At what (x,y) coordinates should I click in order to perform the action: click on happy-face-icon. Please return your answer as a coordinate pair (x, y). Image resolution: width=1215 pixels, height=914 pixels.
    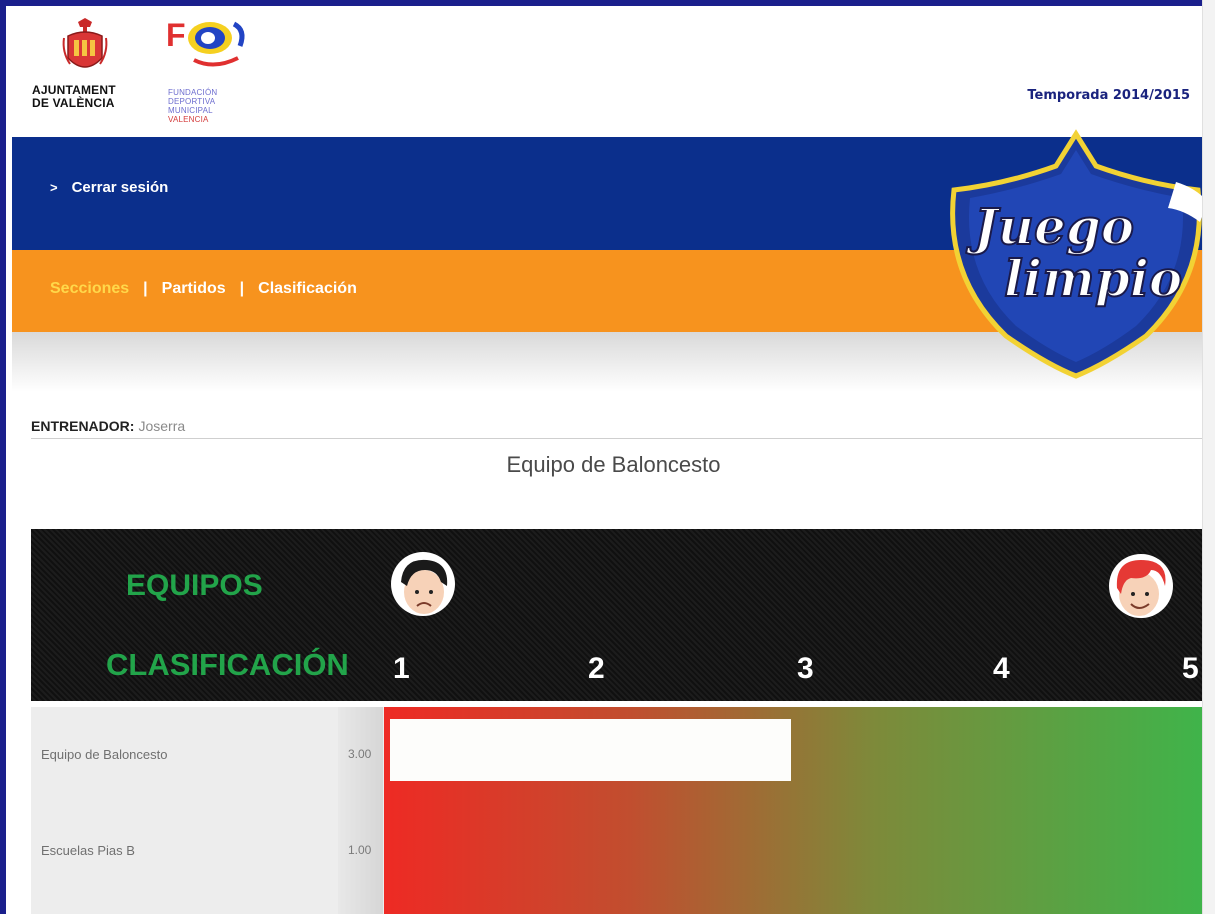
    Looking at the image, I should click on (1141, 586).